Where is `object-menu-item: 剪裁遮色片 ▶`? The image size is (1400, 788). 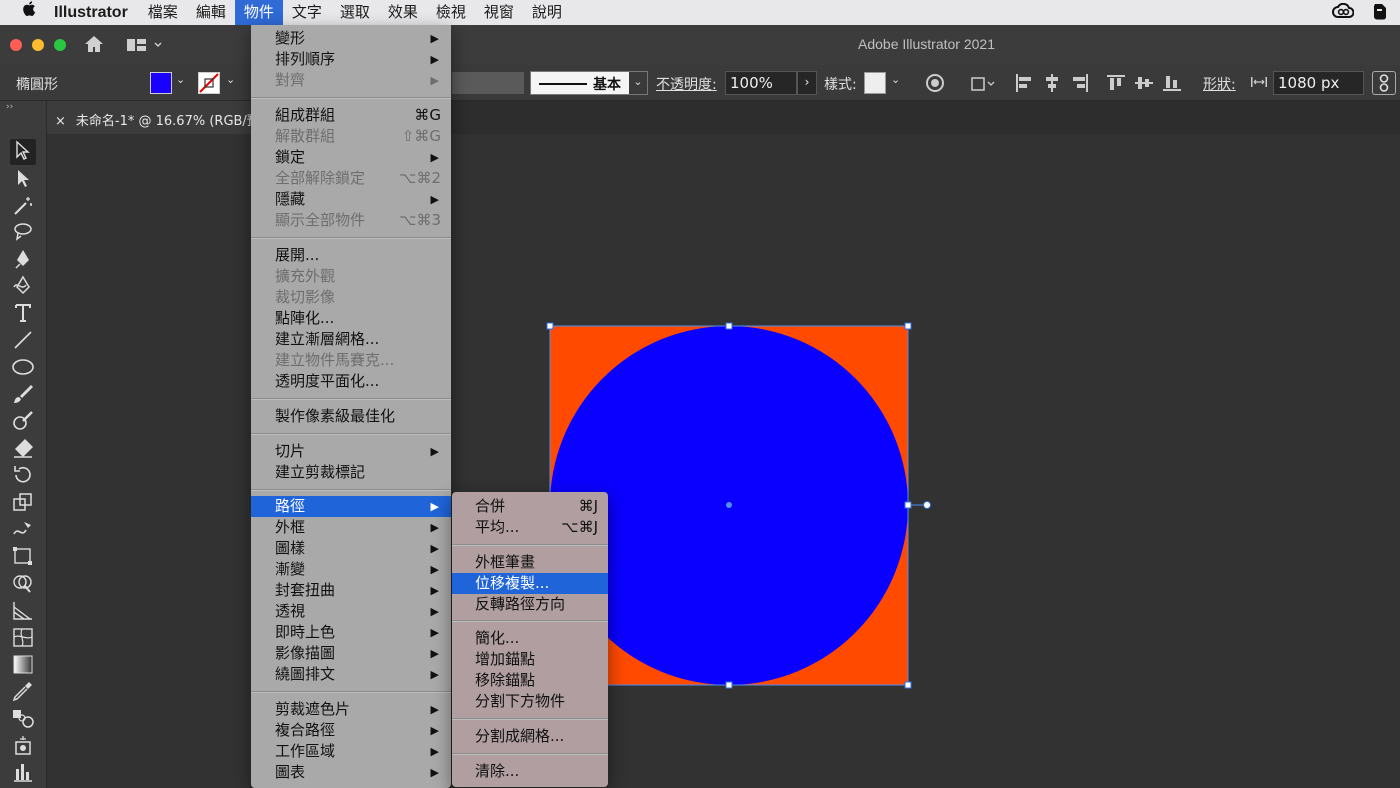 object-menu-item: 剪裁遮色片 ▶ is located at coordinates (351, 709).